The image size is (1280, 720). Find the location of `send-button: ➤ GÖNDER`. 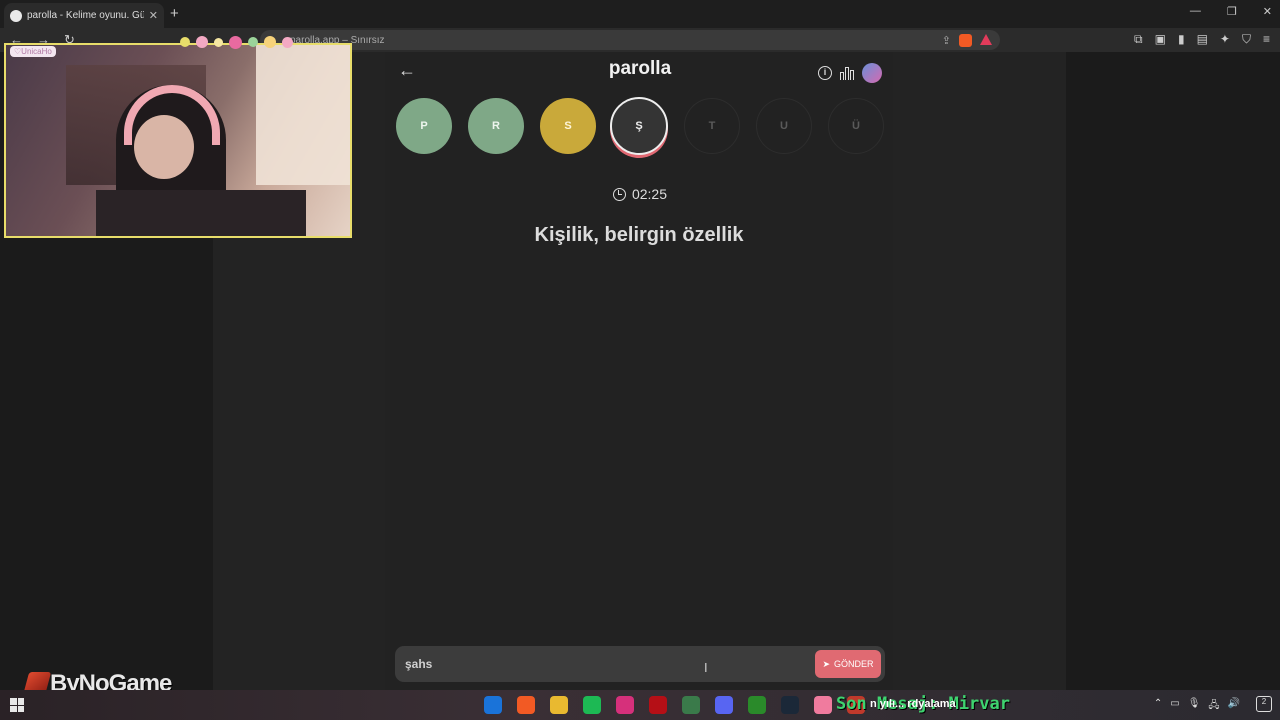

send-button: ➤ GÖNDER is located at coordinates (848, 664).